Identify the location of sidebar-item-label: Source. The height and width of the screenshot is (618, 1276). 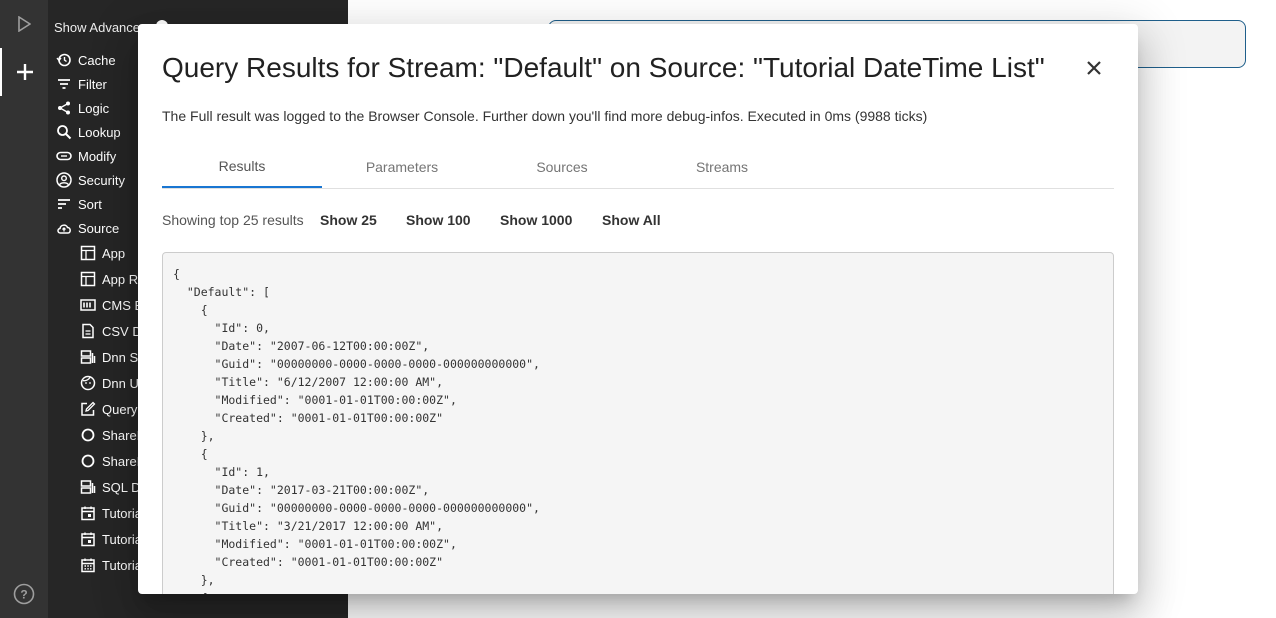
(99, 228).